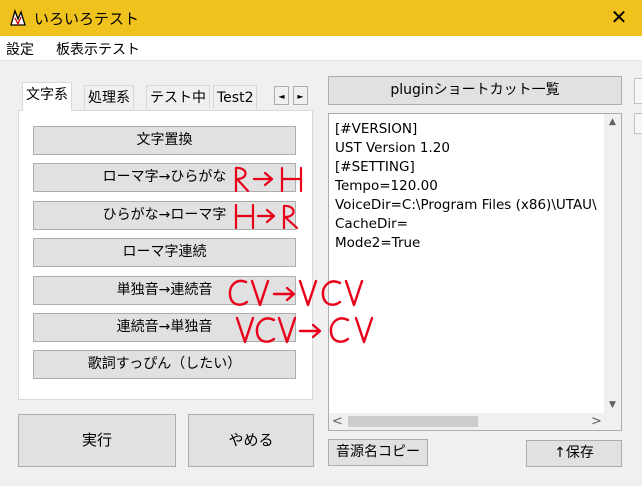 Image resolution: width=642 pixels, height=486 pixels. Describe the element at coordinates (251, 440) in the screenshot. I see `cancel-button: やめる` at that location.